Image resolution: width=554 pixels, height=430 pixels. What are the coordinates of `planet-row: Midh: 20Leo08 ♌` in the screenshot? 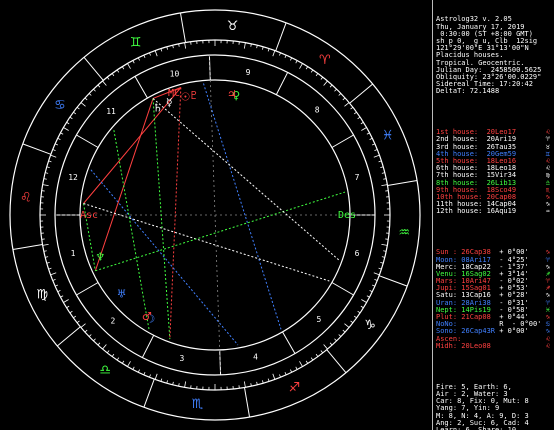 It's located at (494, 345).